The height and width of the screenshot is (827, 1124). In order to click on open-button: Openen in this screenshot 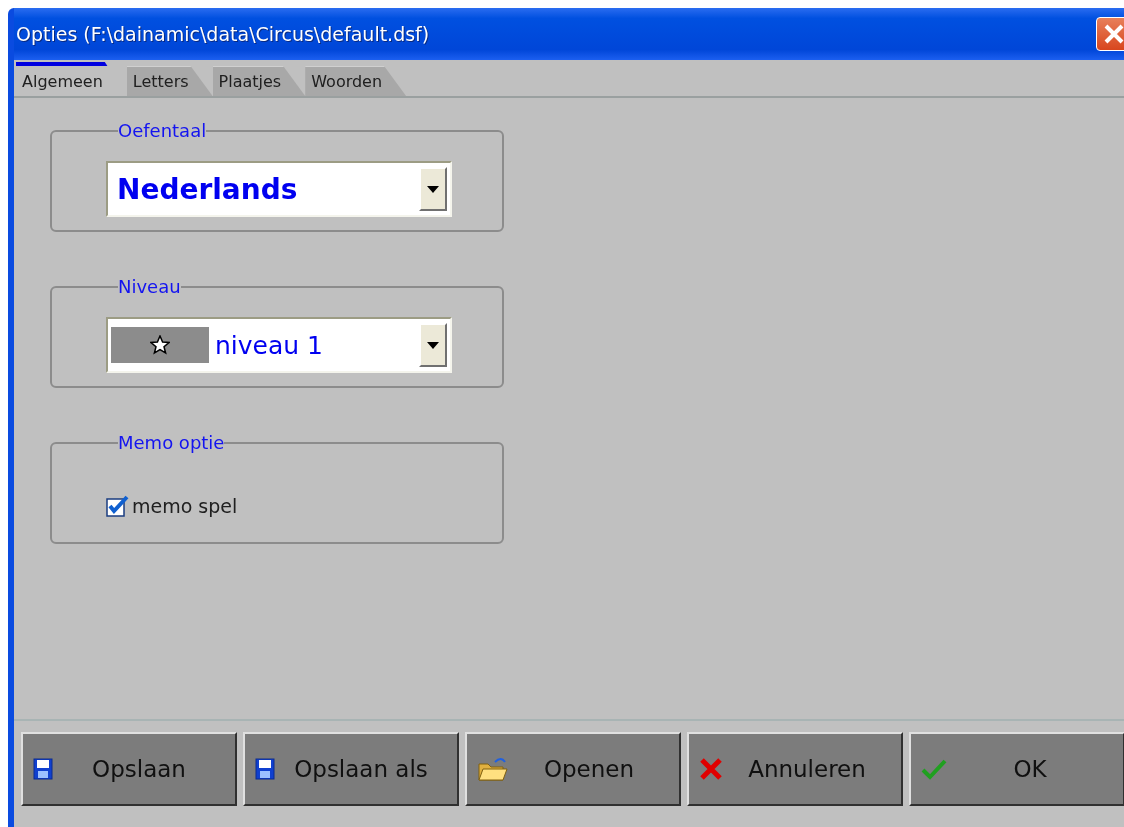, I will do `click(573, 769)`.